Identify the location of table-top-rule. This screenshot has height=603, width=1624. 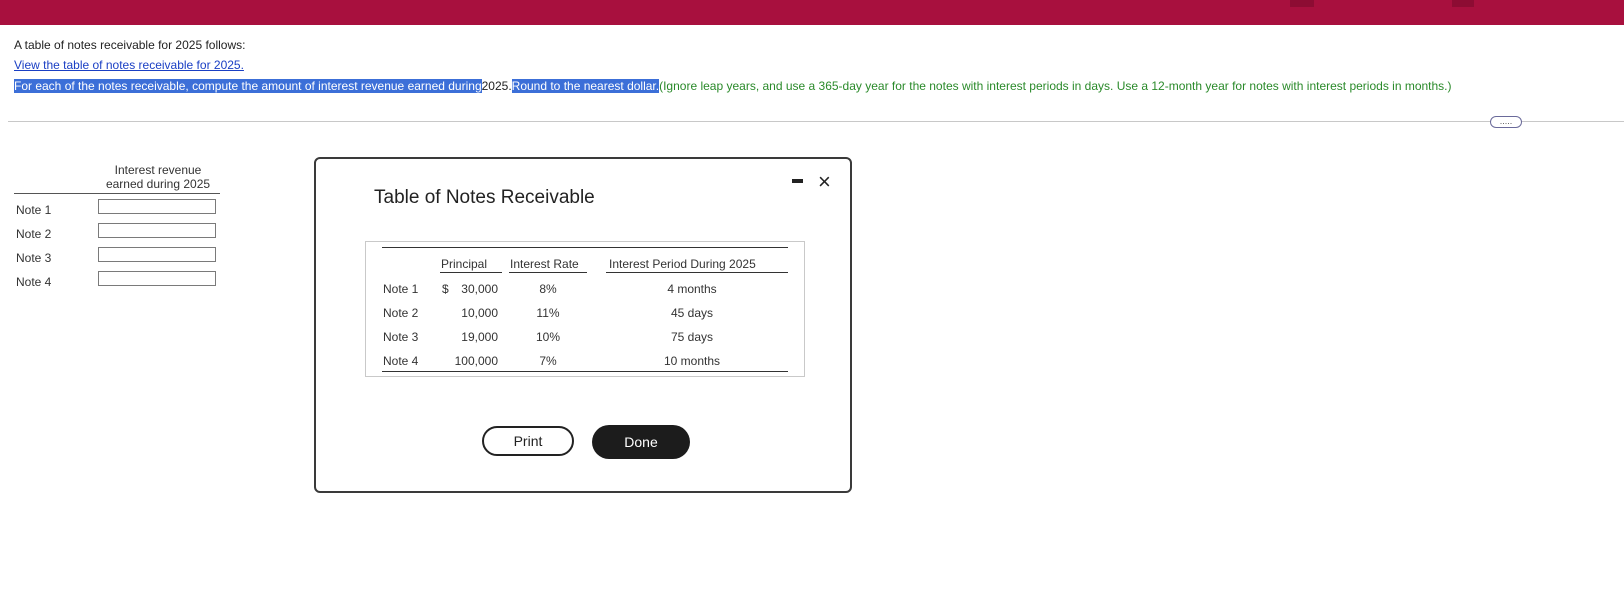
(585, 247).